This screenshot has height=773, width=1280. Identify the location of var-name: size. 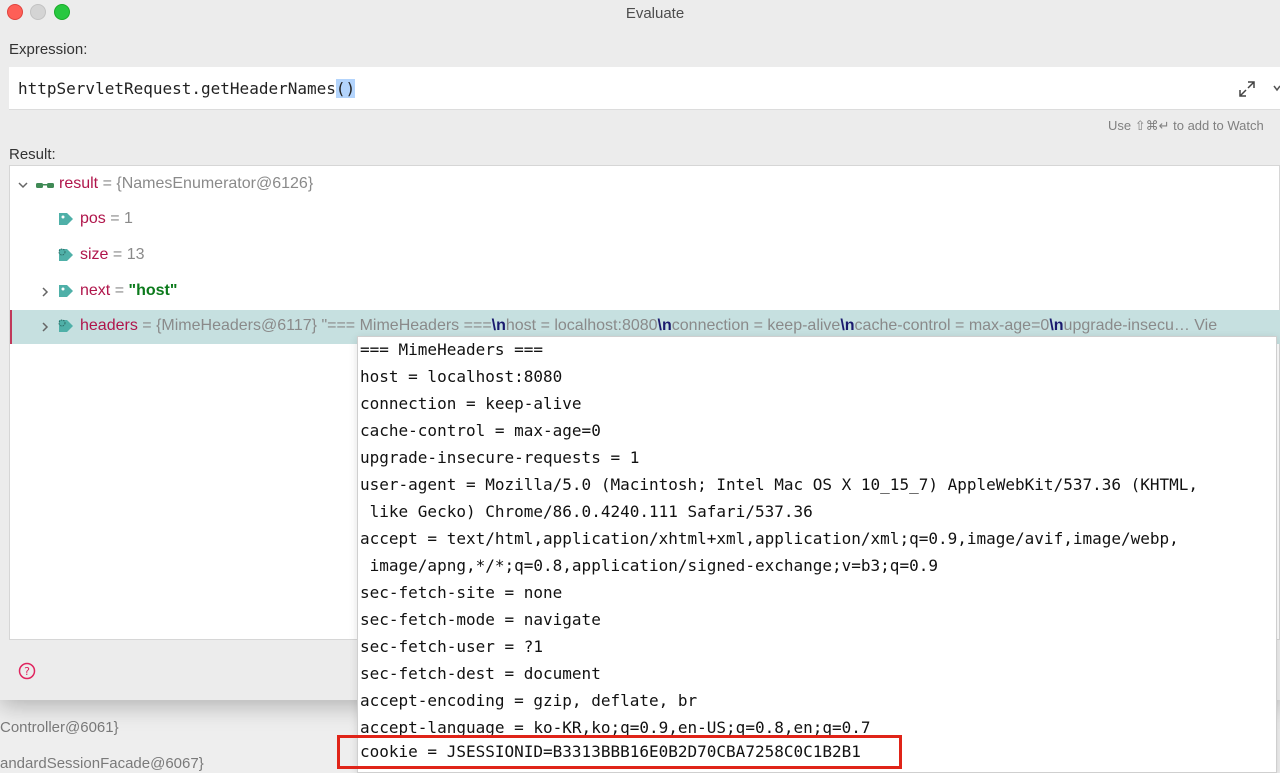
(94, 254).